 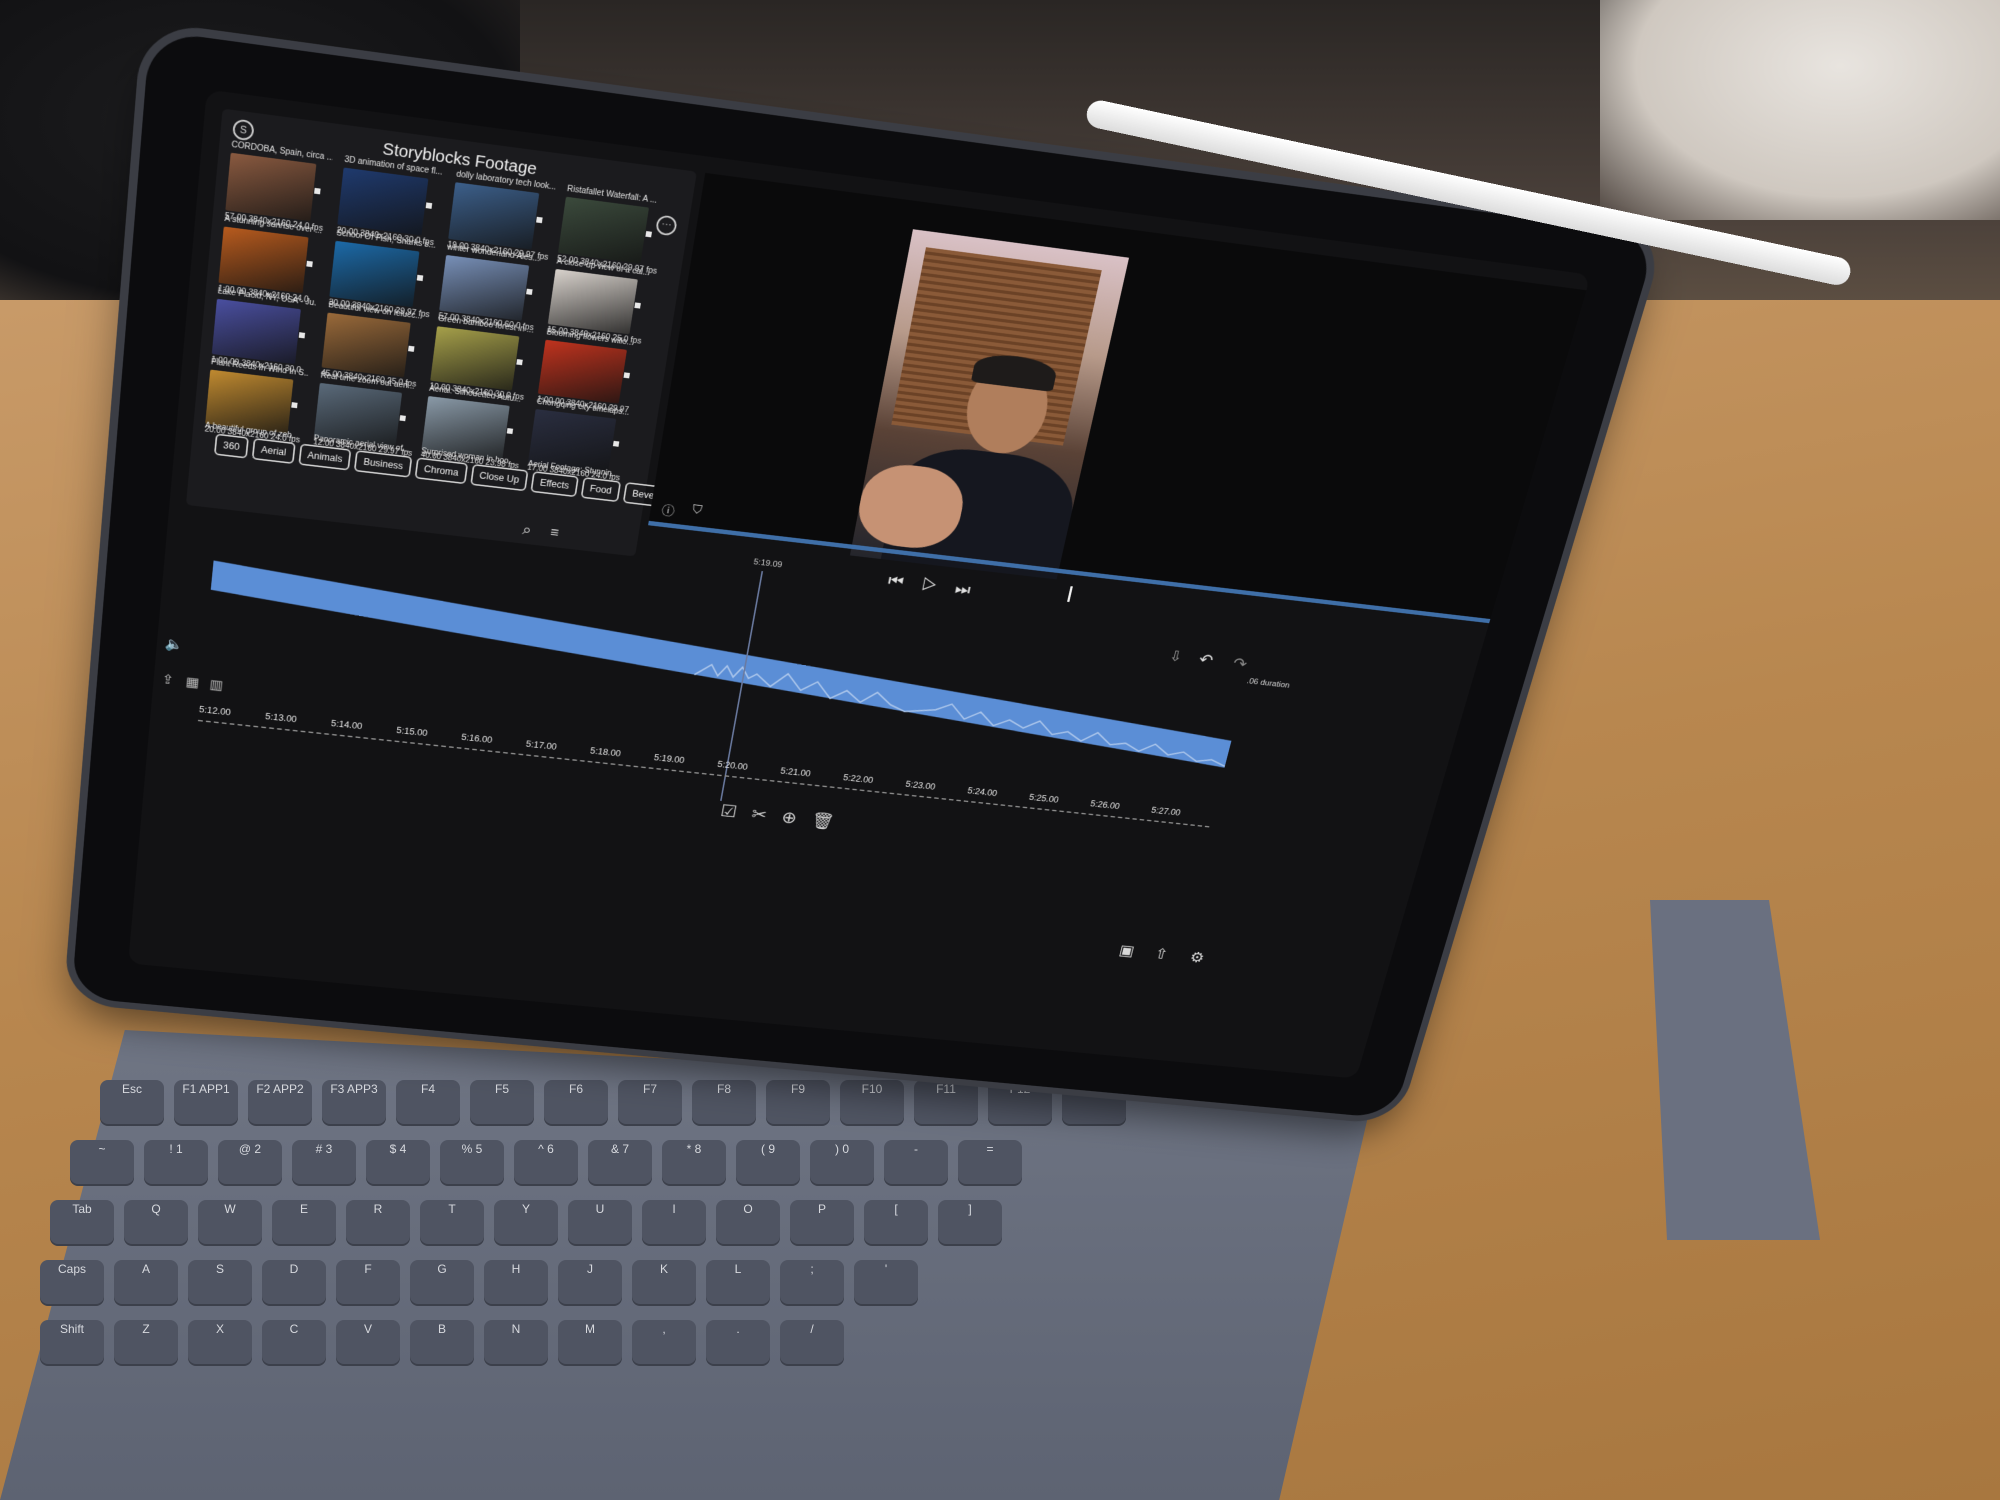 What do you see at coordinates (1161, 954) in the screenshot?
I see `share-icon: ⇧` at bounding box center [1161, 954].